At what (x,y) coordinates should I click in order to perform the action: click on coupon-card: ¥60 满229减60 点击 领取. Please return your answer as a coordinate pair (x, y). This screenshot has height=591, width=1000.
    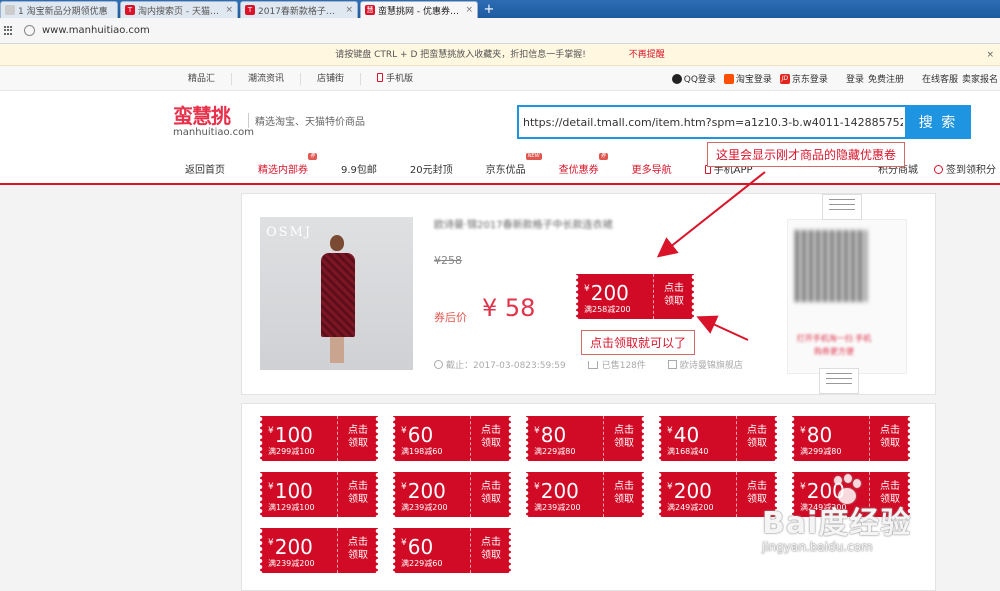
    Looking at the image, I should click on (452, 550).